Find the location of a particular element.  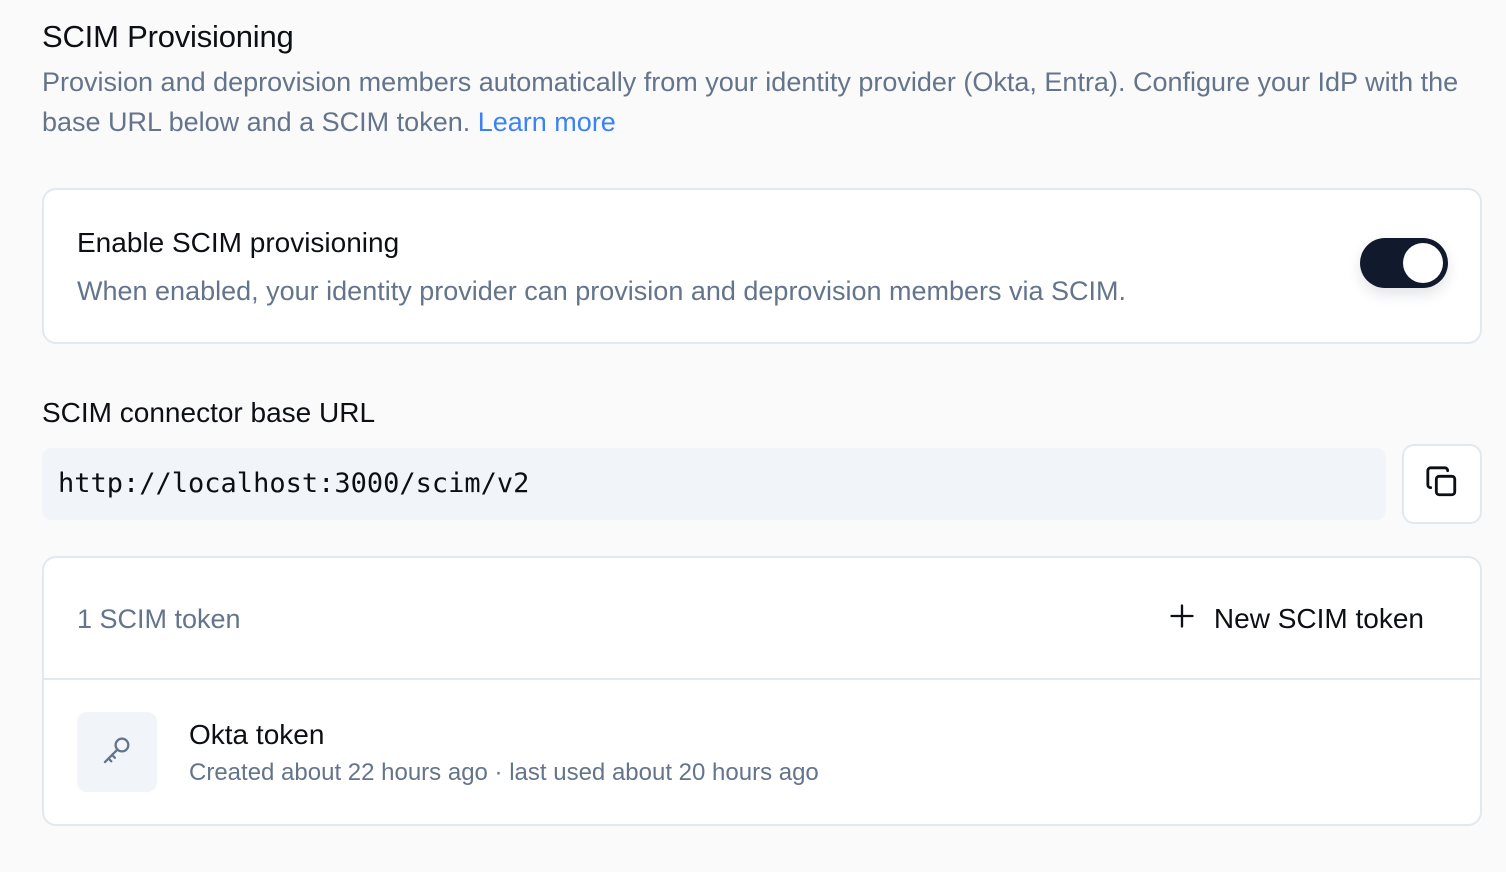

token-icon-tile is located at coordinates (117, 752).